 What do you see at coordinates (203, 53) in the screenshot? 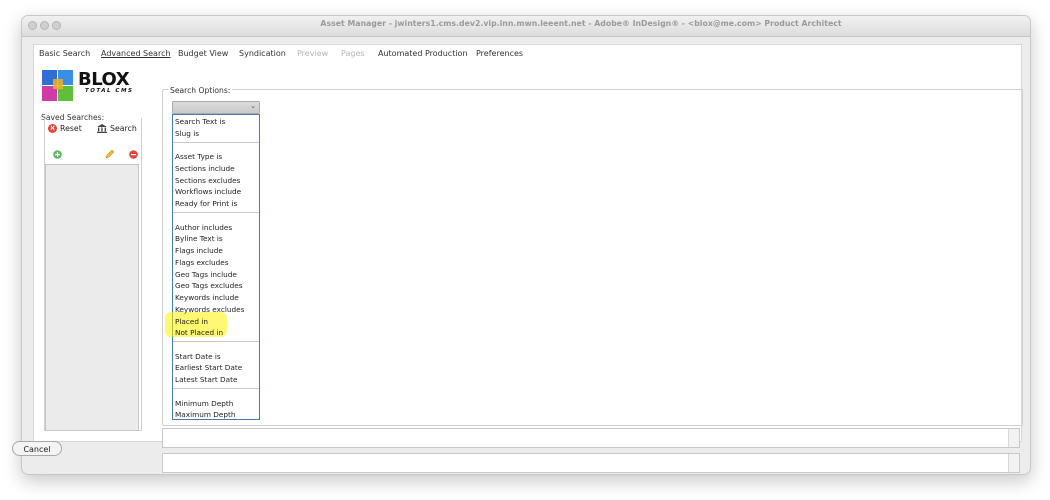
I see `tab-budget-view: Budget View` at bounding box center [203, 53].